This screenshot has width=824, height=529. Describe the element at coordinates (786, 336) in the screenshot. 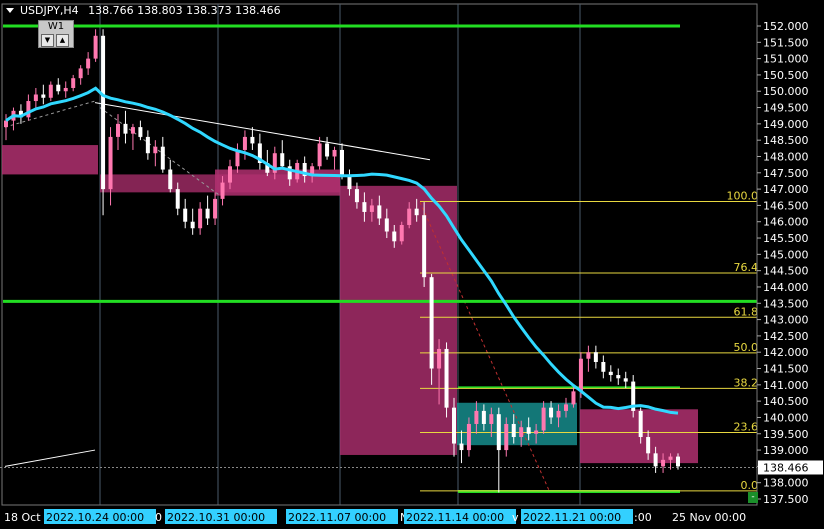

I see `price-tick-label: 142.500` at that location.